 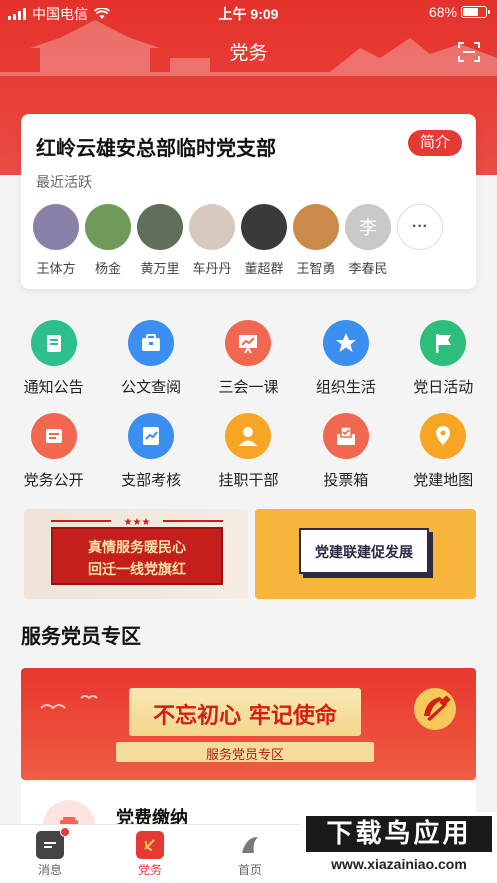 I want to click on member-item: 车丹丹, so click(x=212, y=240).